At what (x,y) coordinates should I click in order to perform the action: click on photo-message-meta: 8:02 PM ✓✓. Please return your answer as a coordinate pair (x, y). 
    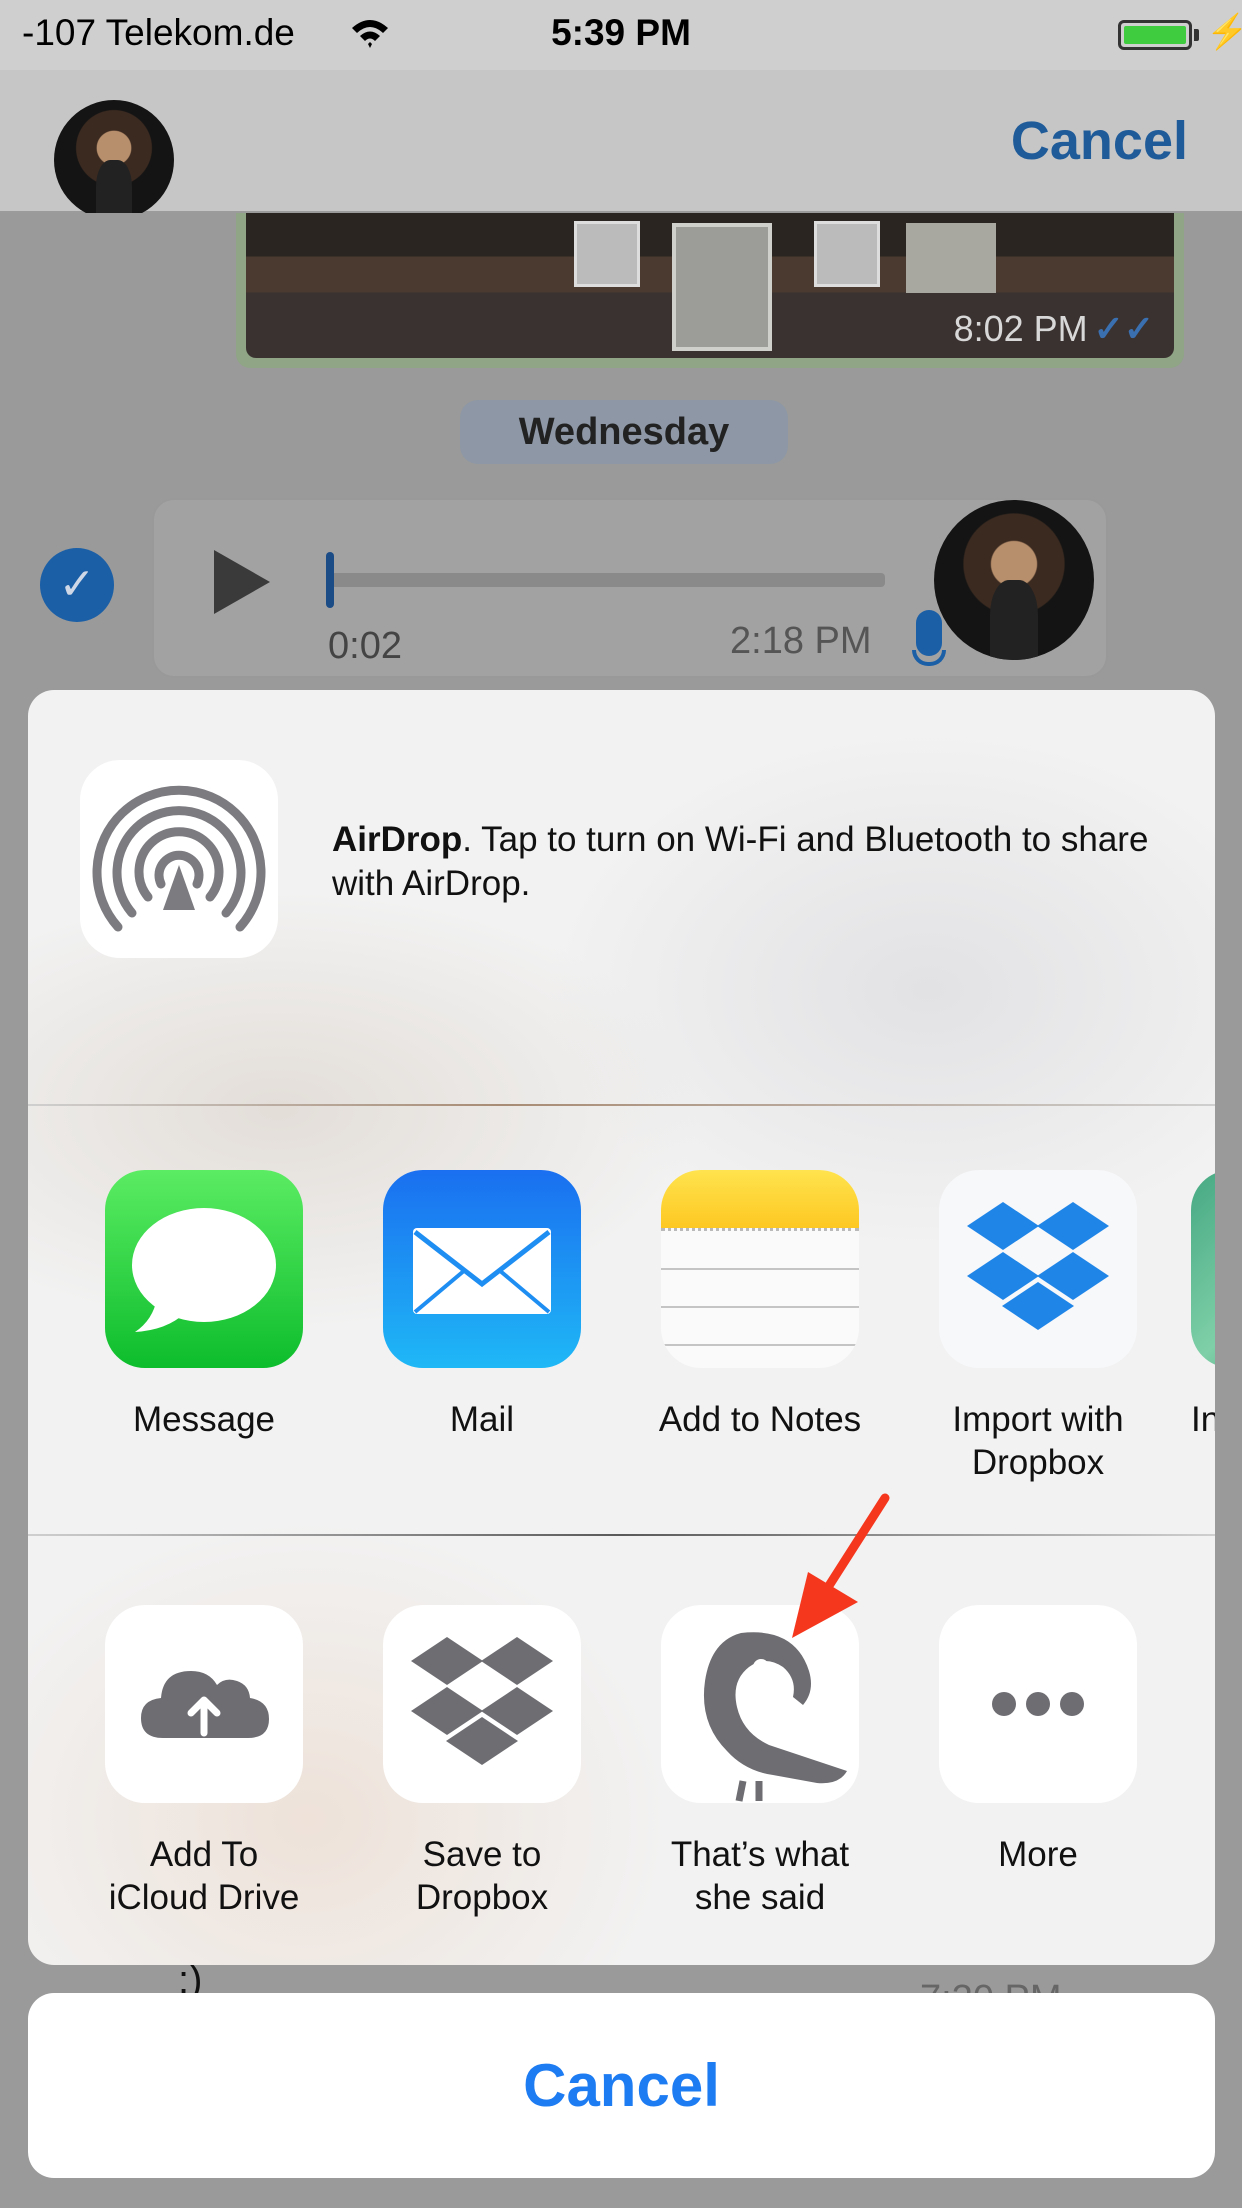
    Looking at the image, I should click on (1054, 329).